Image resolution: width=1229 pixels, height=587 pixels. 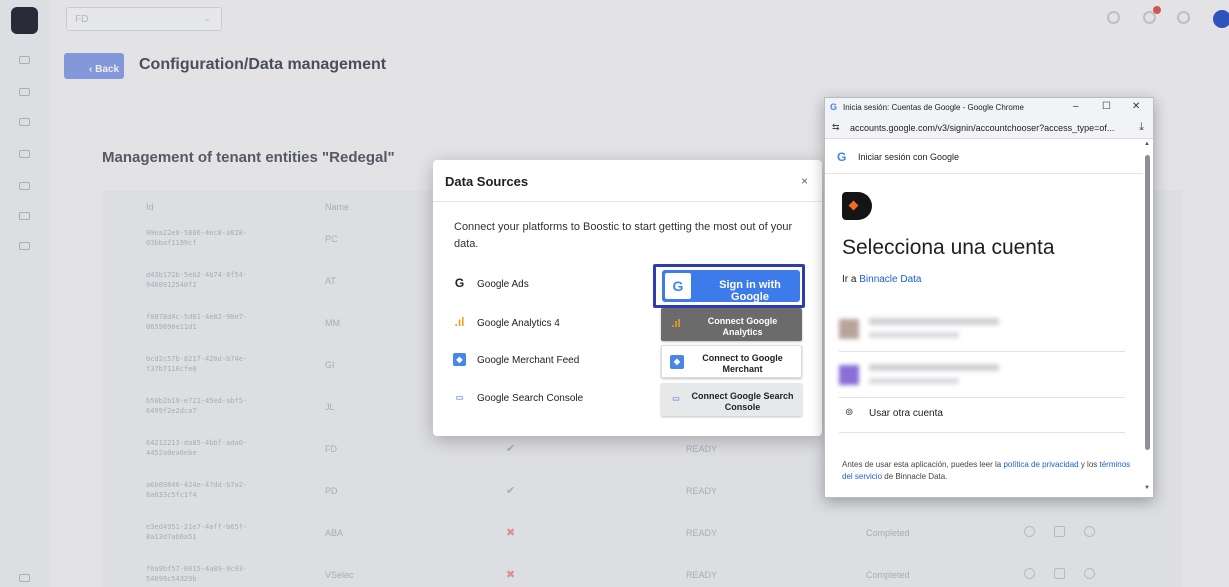 I want to click on source-label: Google Analytics 4, so click(x=518, y=323).